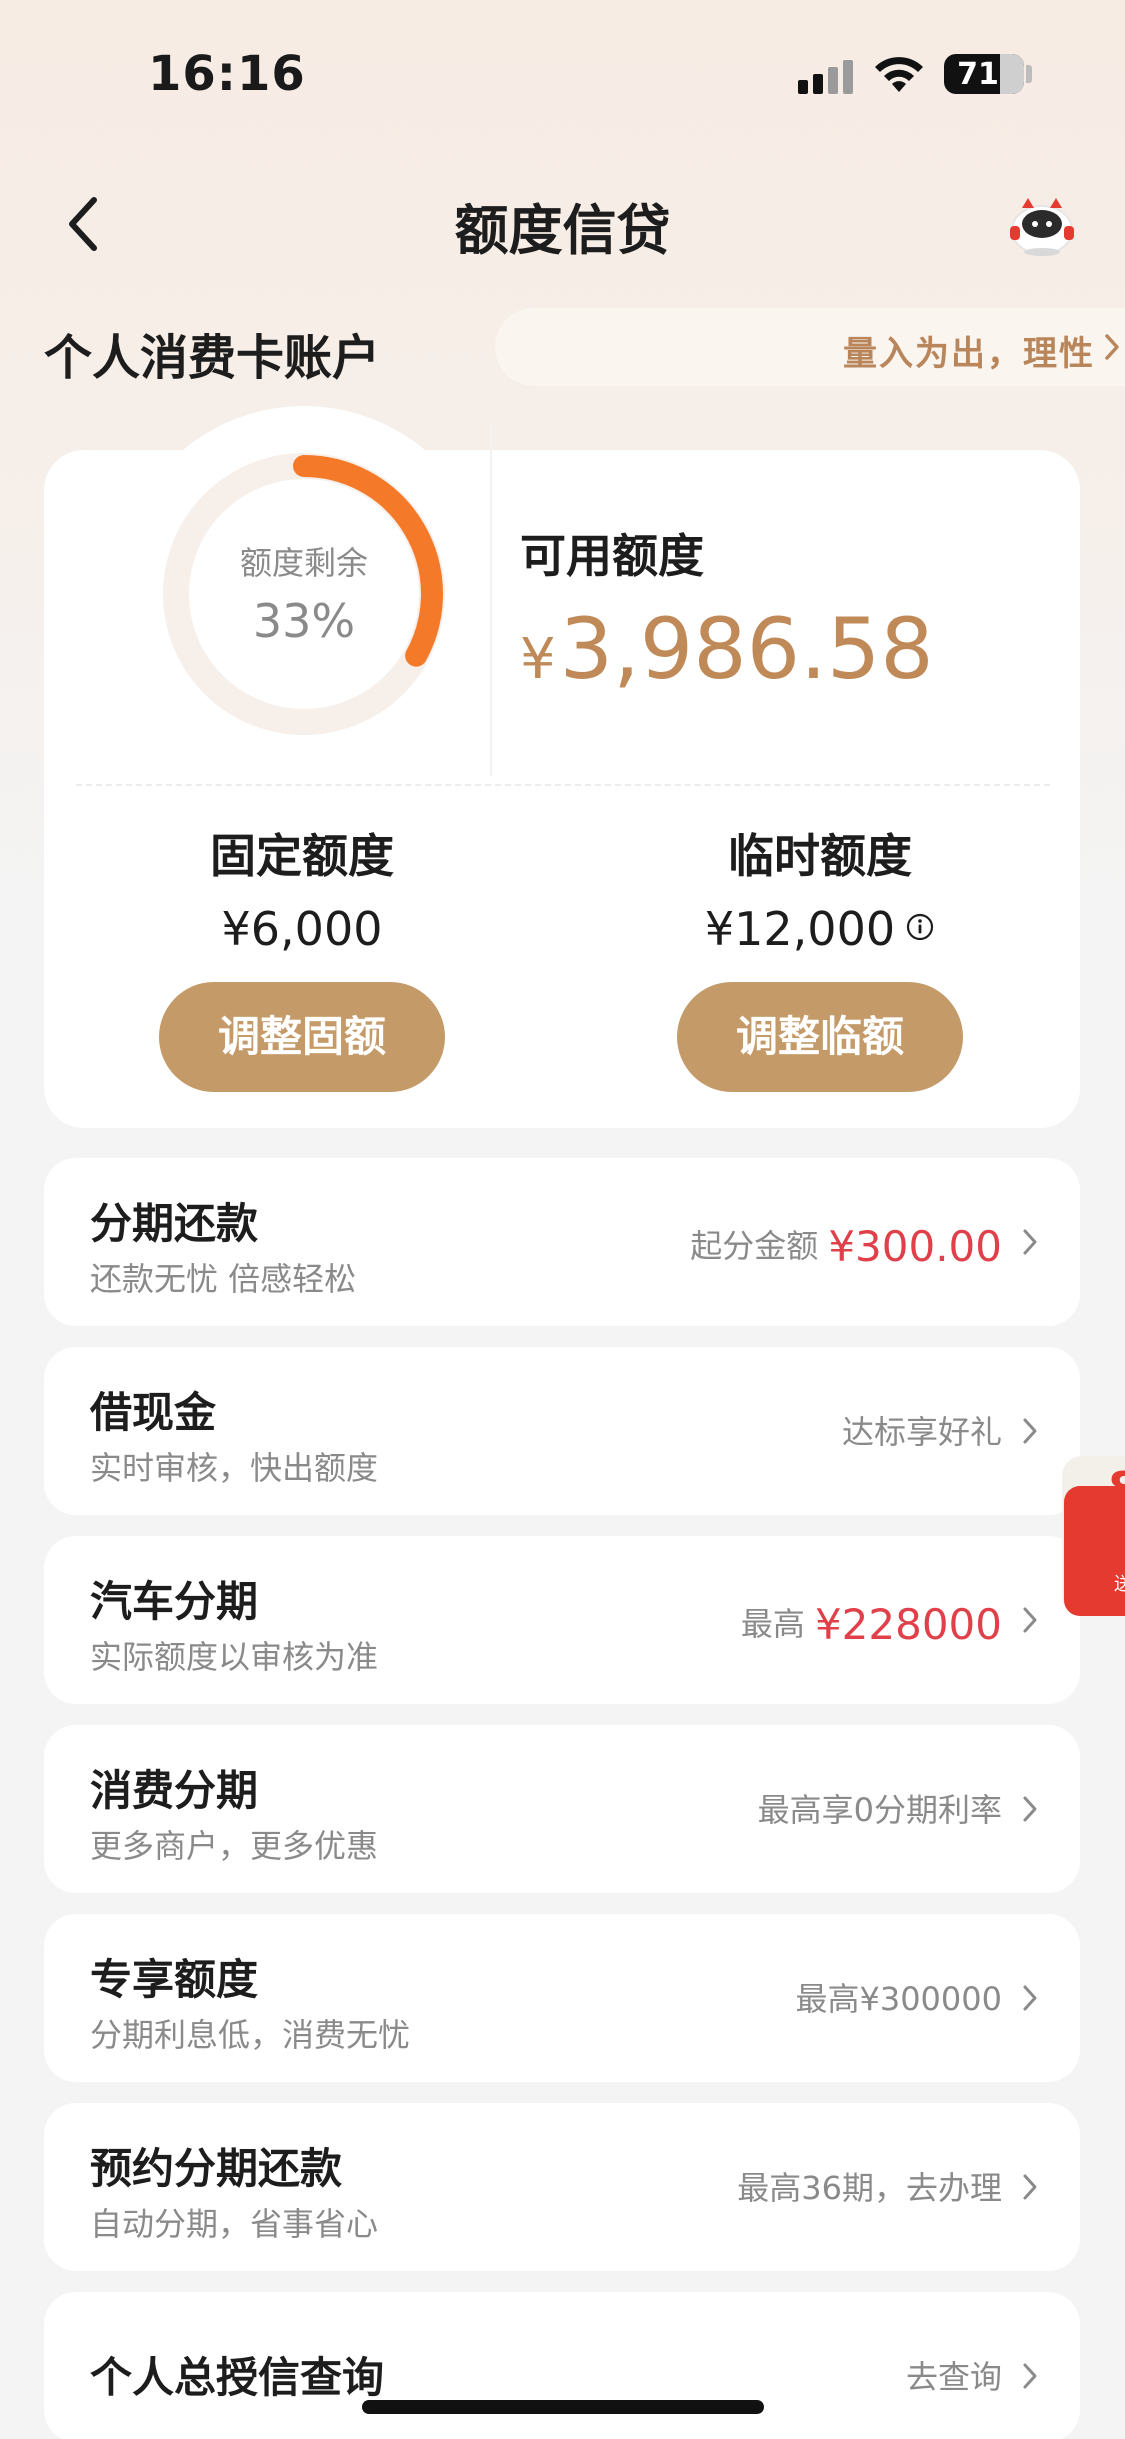 The image size is (1125, 2439). Describe the element at coordinates (562, 230) in the screenshot. I see `page-title: 额度信贷` at that location.